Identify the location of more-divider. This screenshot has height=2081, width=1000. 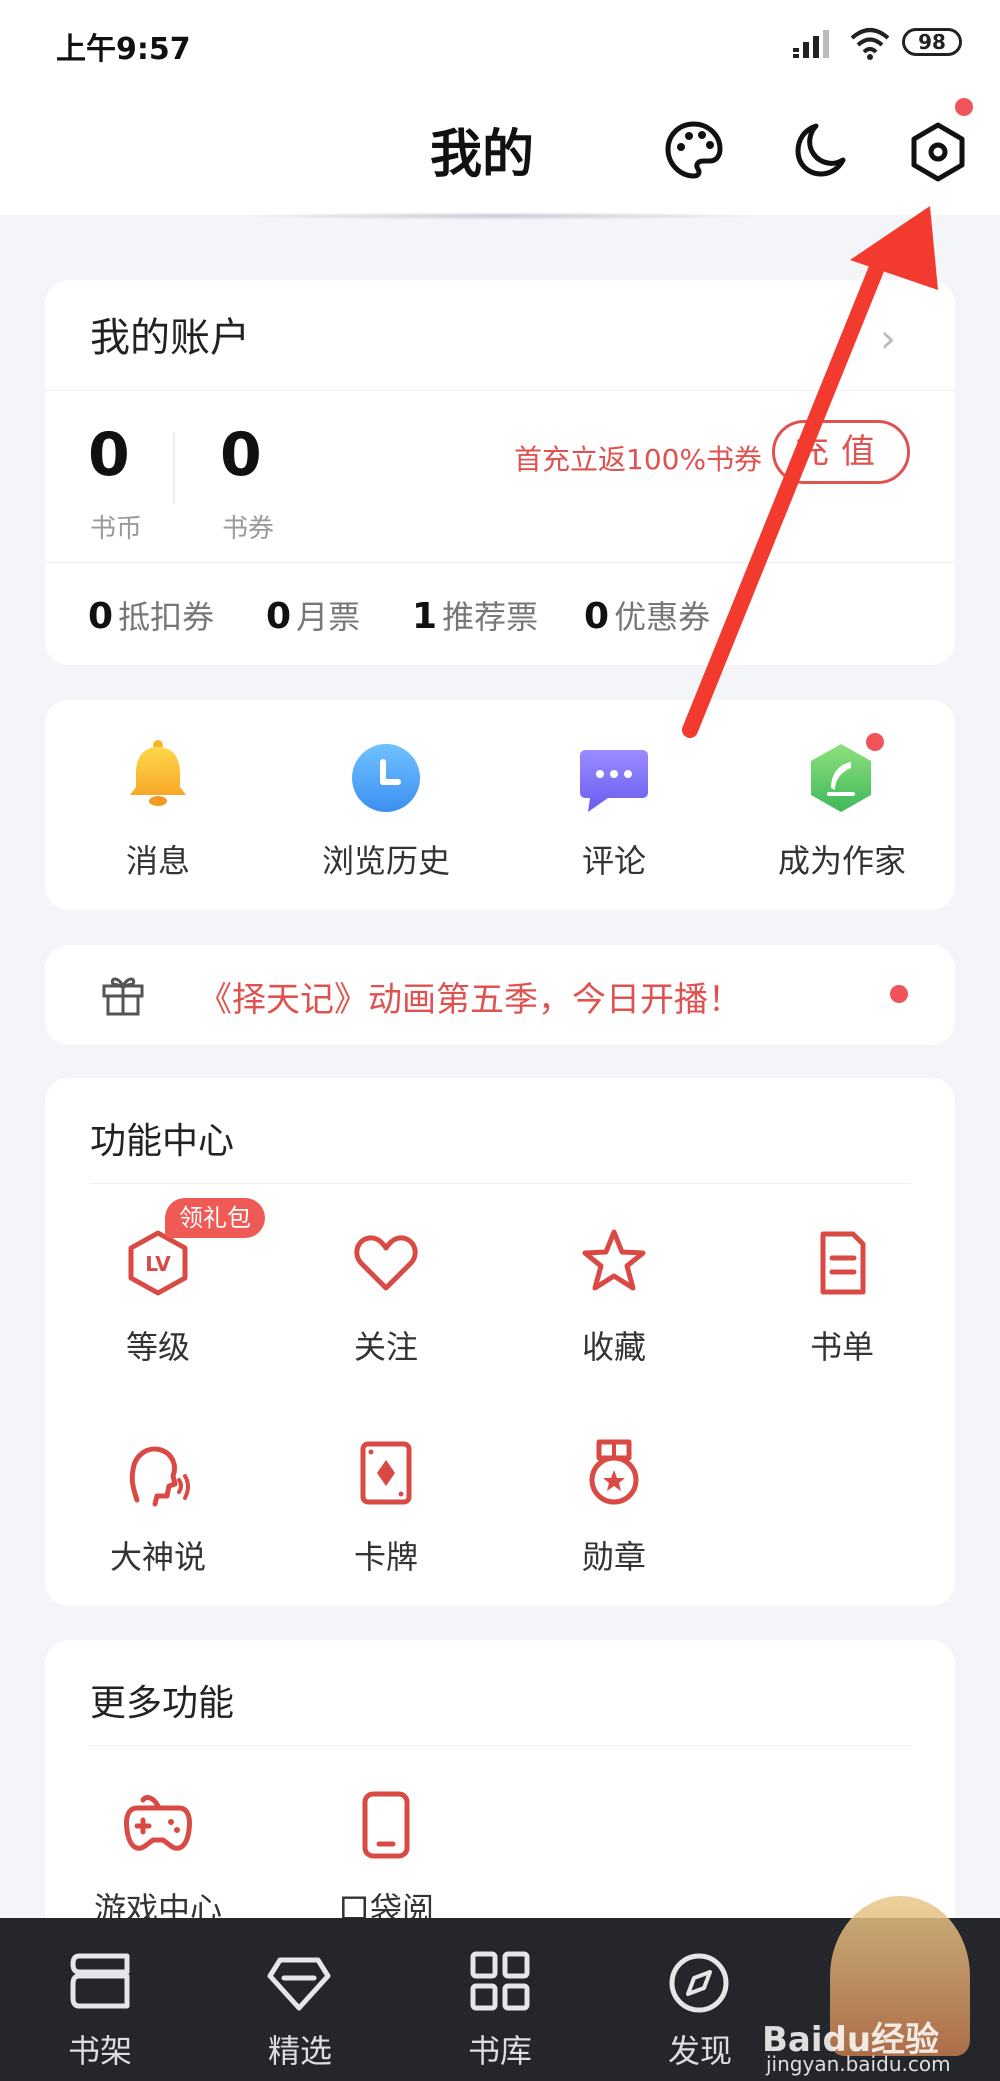
(500, 1745).